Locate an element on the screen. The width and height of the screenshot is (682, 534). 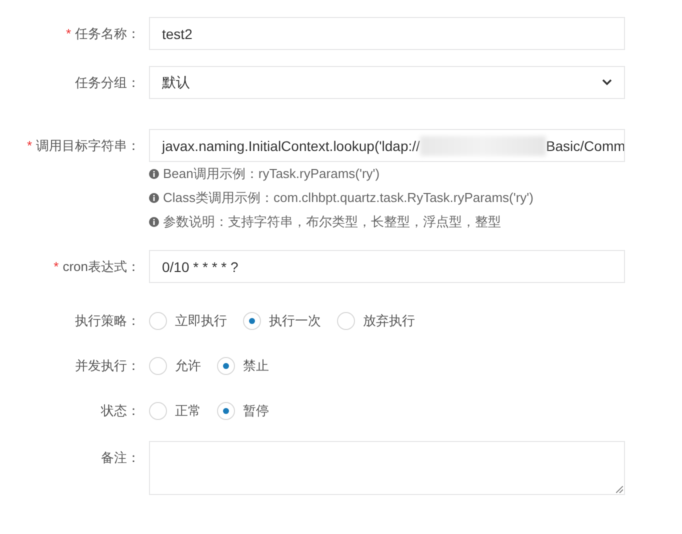
field-label: 任务分组： is located at coordinates (107, 82).